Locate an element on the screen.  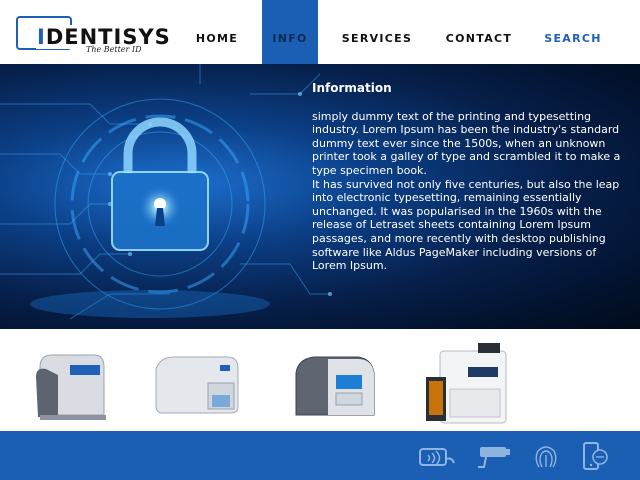
nav-home: HOME is located at coordinates (217, 32).